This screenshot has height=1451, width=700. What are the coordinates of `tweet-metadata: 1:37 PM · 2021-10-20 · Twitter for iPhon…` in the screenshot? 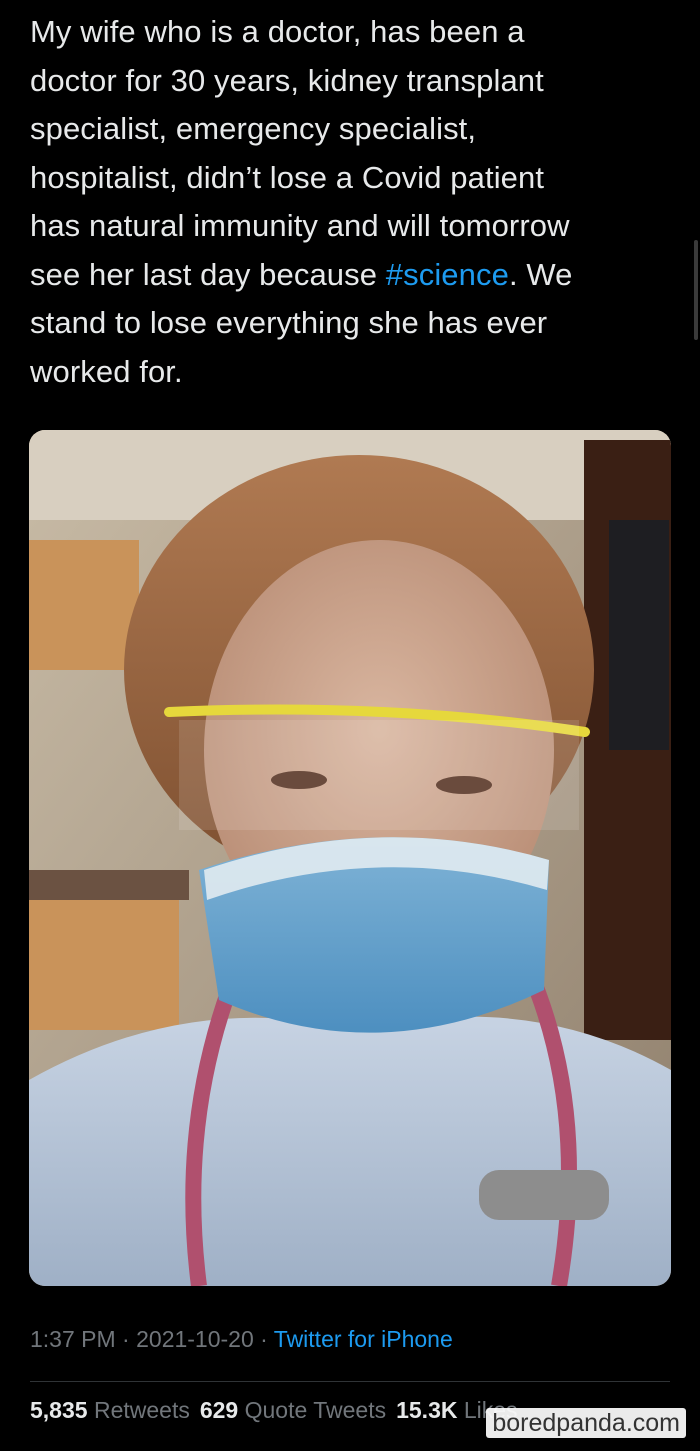 It's located at (241, 1339).